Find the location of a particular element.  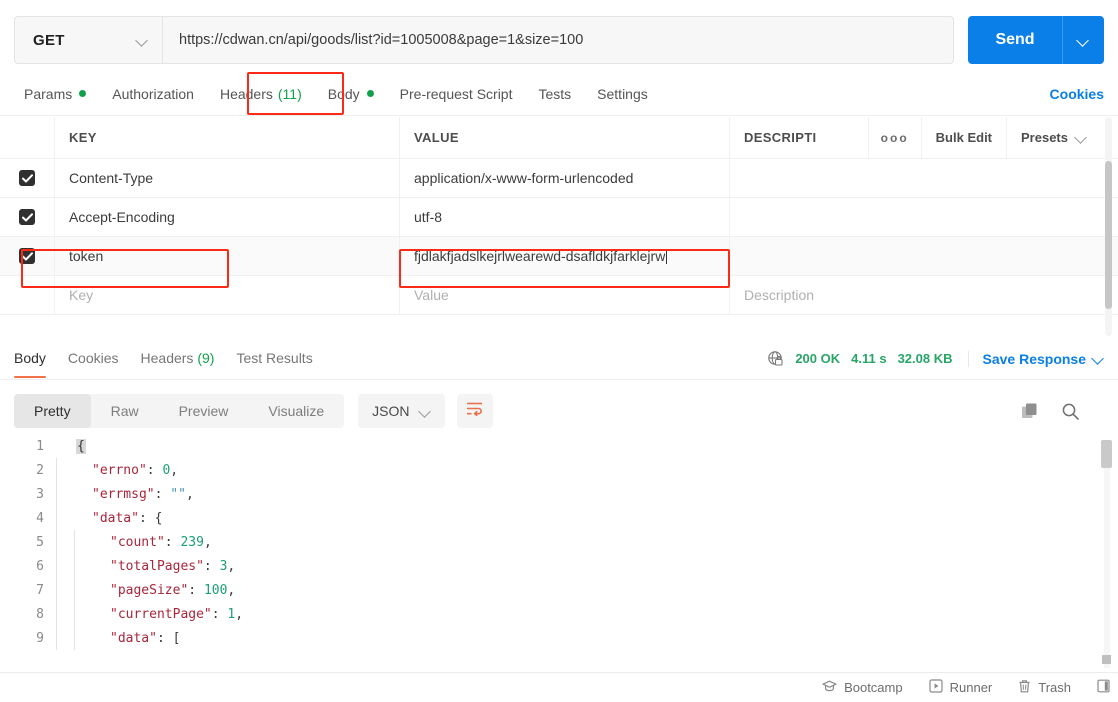

view-preview: Preview is located at coordinates (204, 411).